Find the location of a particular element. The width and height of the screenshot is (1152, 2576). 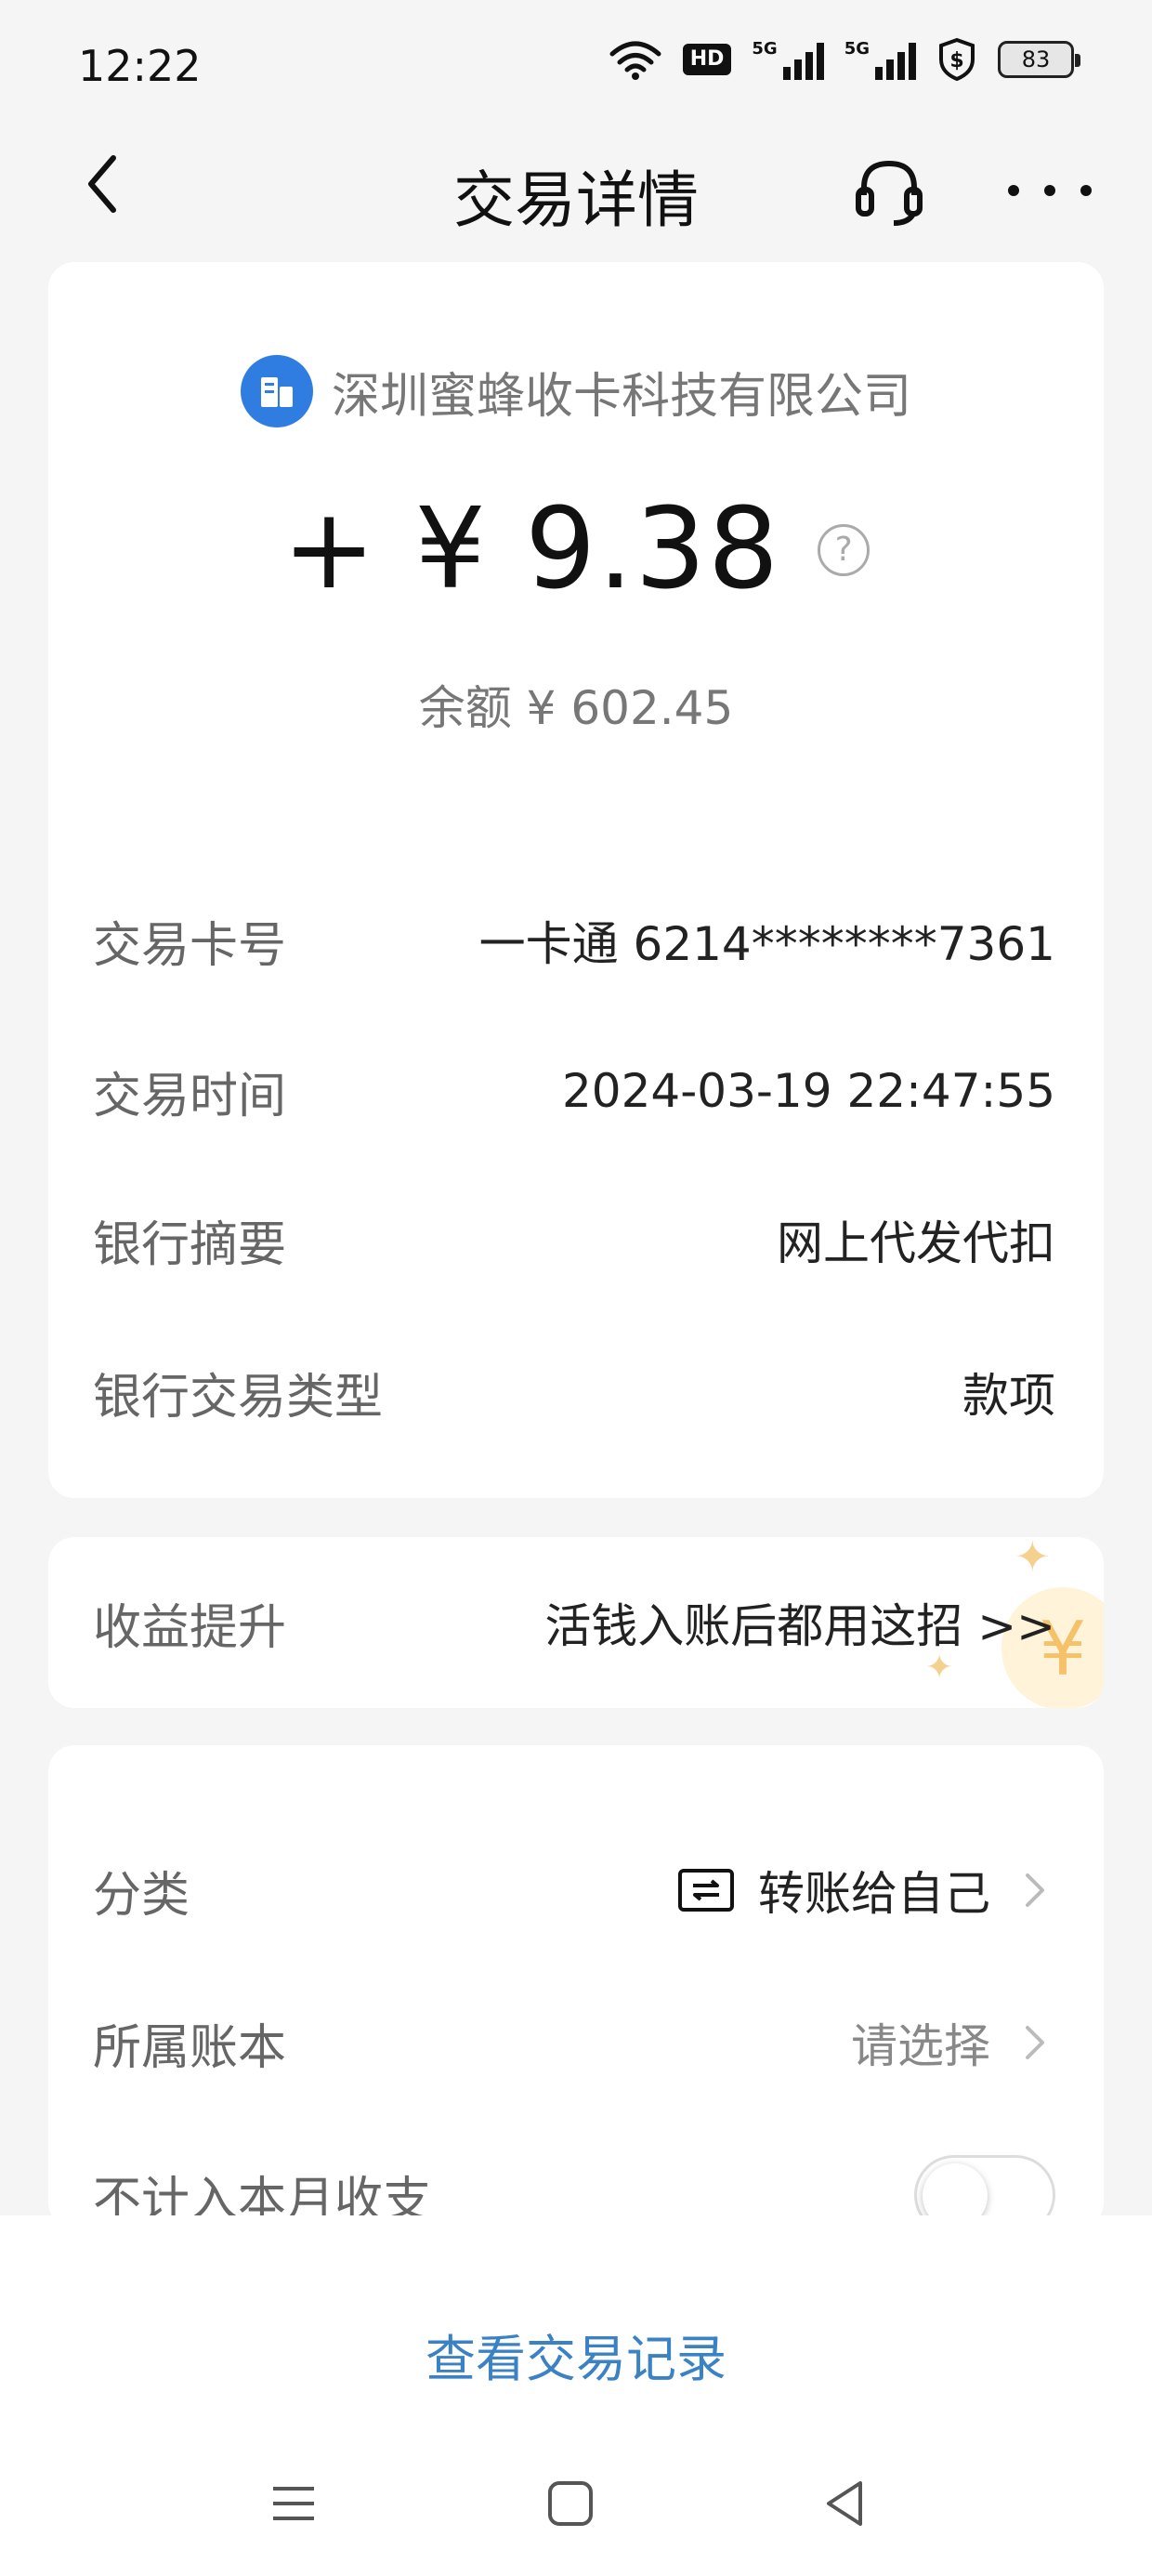

system-nav-bar is located at coordinates (576, 2512).